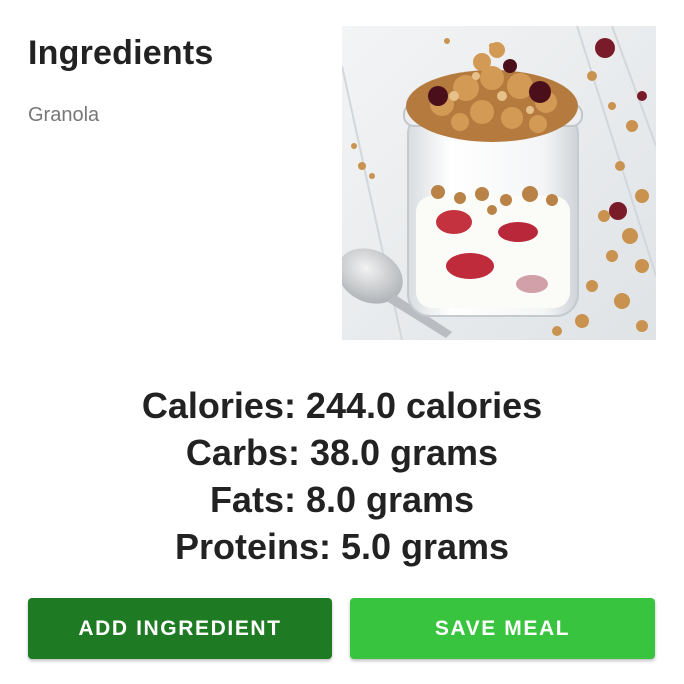  I want to click on add-ingredient-button: ADD INGREDIENT, so click(180, 628).